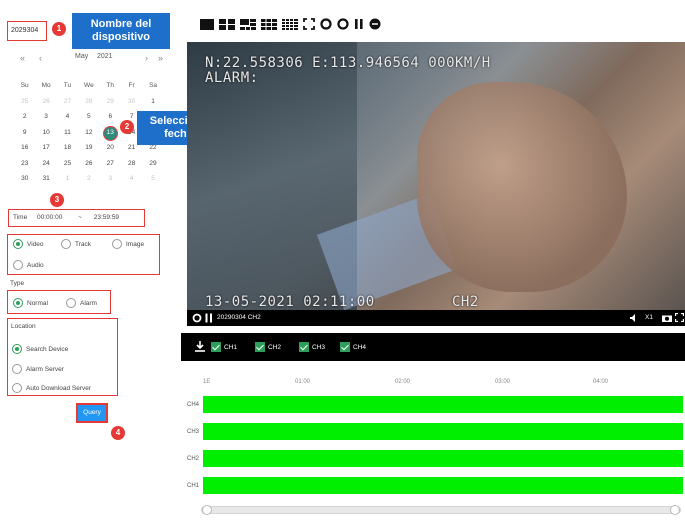 This screenshot has width=685, height=529. What do you see at coordinates (160, 58) in the screenshot?
I see `next-year-button: »` at bounding box center [160, 58].